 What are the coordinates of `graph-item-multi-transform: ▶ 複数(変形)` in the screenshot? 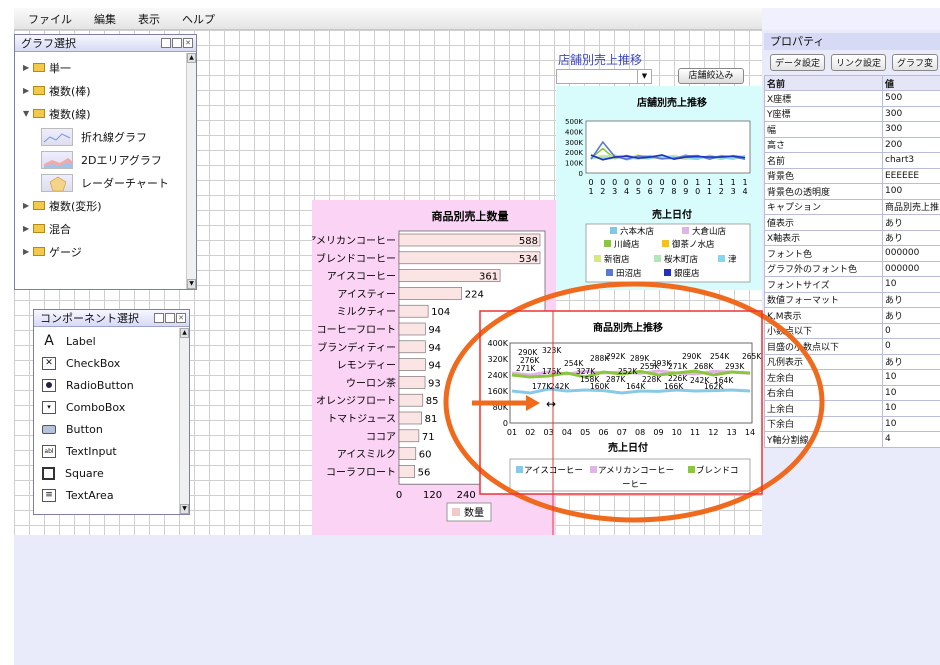 It's located at (105, 205).